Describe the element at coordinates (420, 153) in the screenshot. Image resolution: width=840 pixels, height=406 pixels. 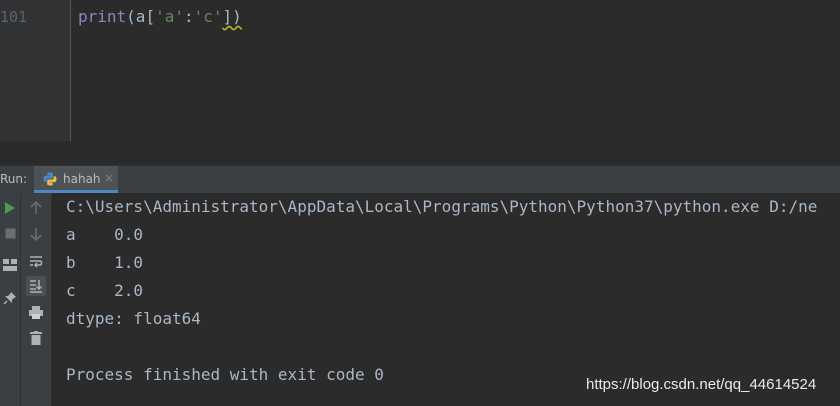
I see `editor-bottom-space` at that location.